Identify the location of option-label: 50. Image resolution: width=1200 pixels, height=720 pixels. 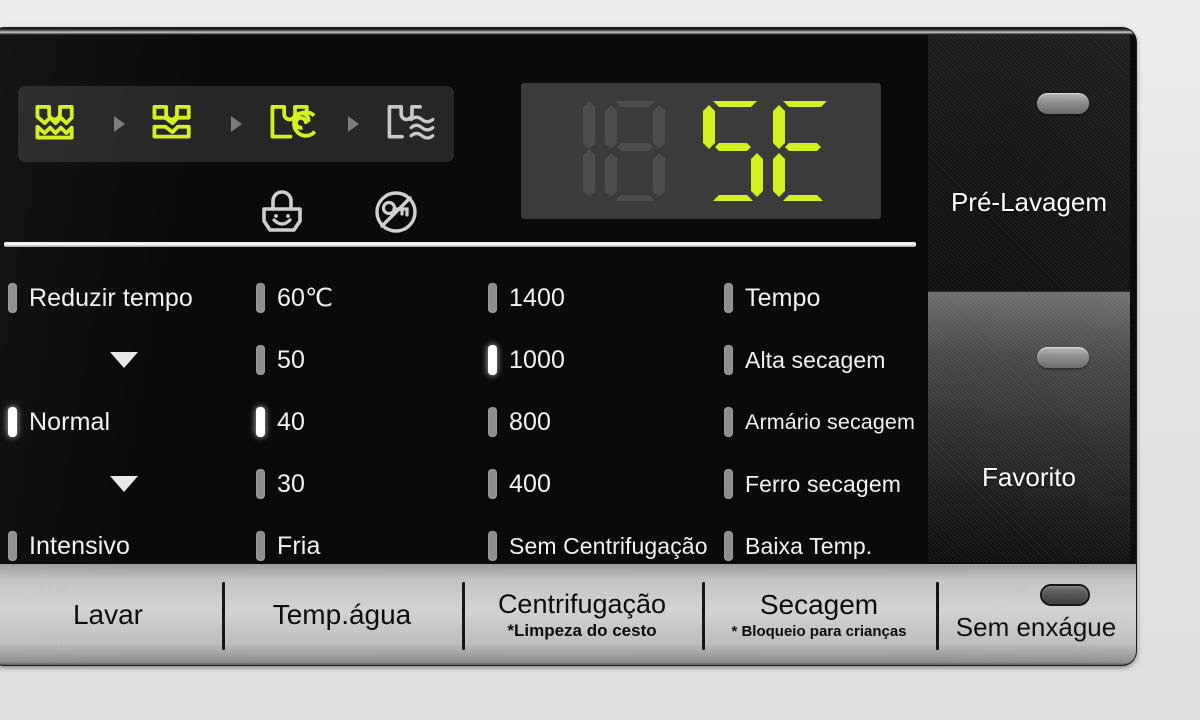
(291, 359).